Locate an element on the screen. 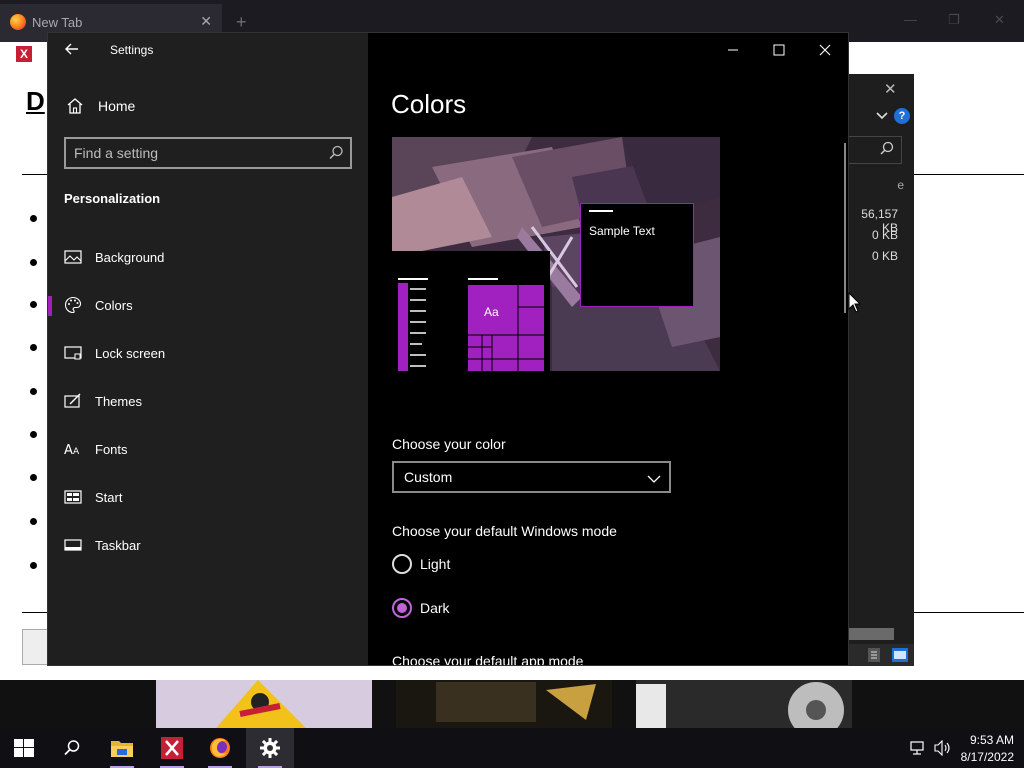 The width and height of the screenshot is (1024, 768). radio-light: Light is located at coordinates (492, 566).